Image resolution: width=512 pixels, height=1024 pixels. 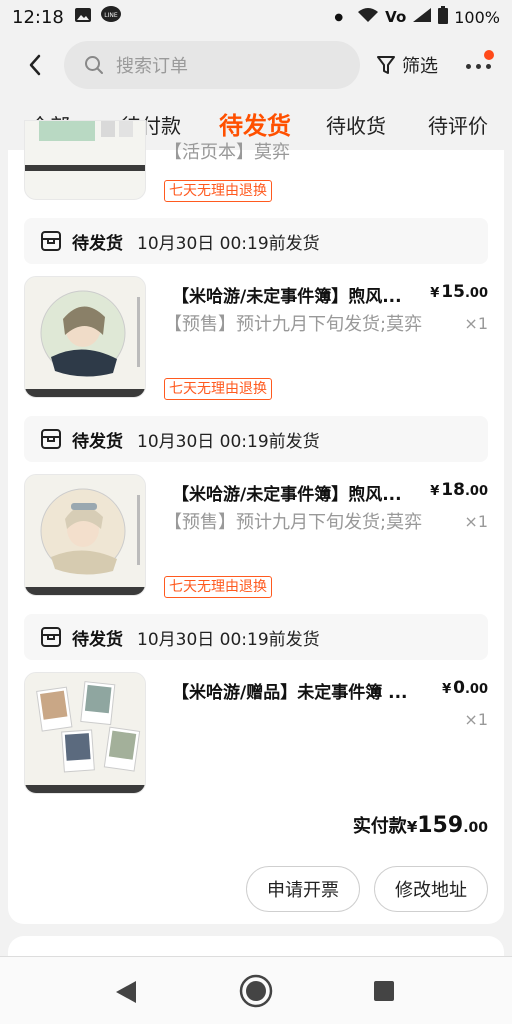 What do you see at coordinates (477, 17) in the screenshot?
I see `battery-percent: 100%` at bounding box center [477, 17].